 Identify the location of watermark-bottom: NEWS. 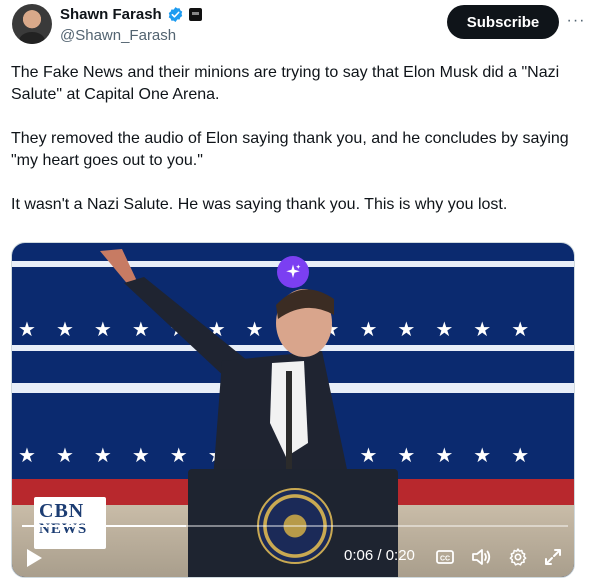
(63, 529).